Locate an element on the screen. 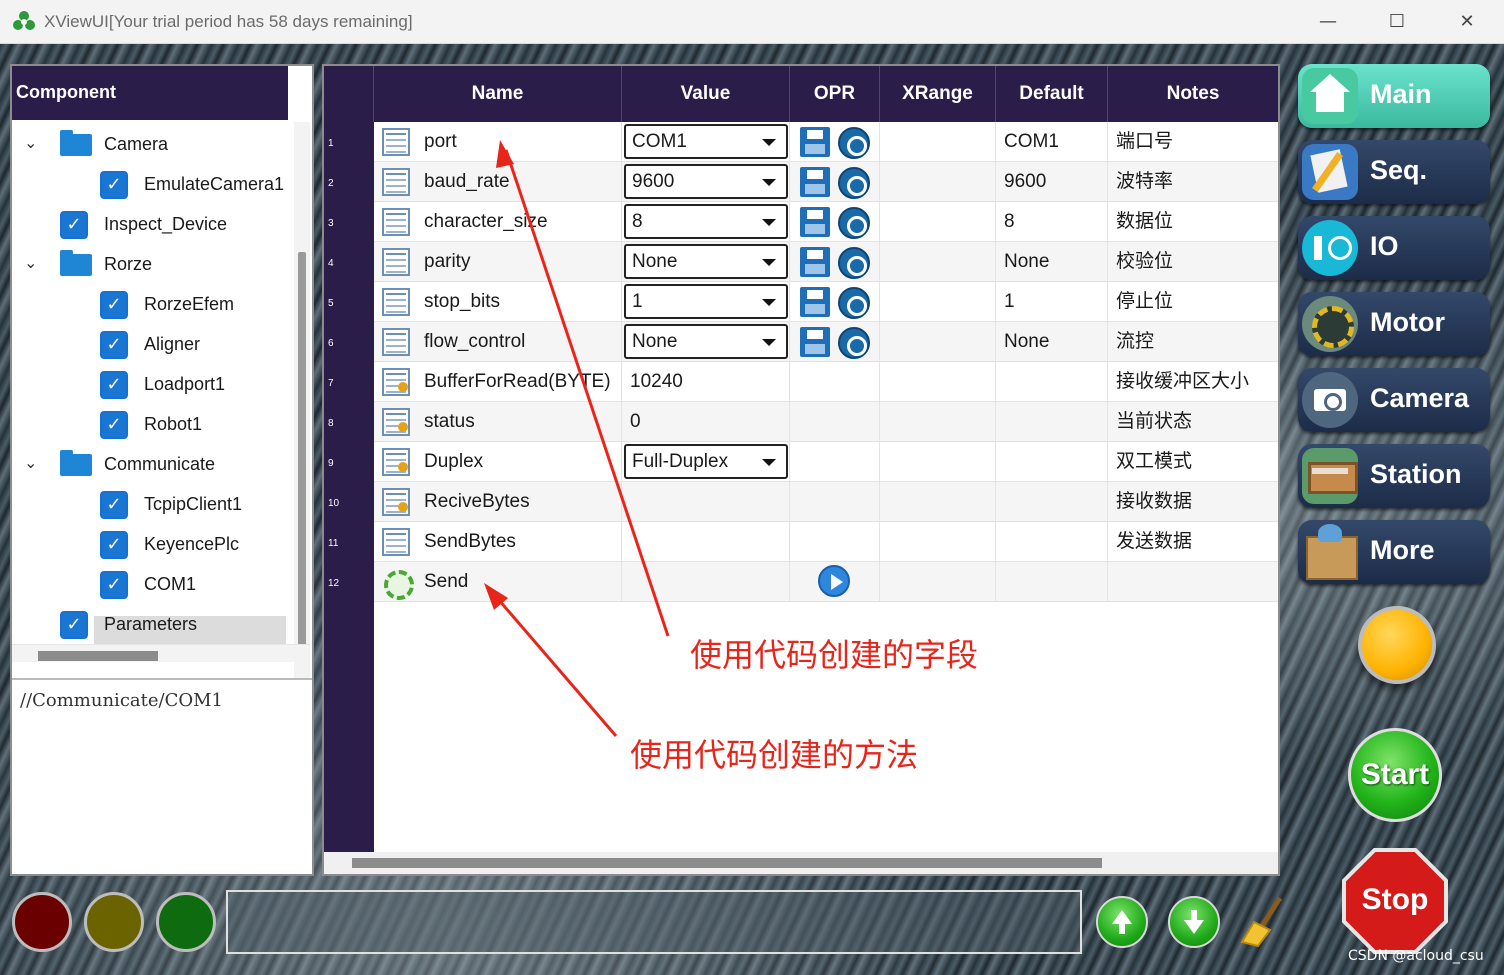 The height and width of the screenshot is (975, 1504). minimize-button: — is located at coordinates (1328, 22).